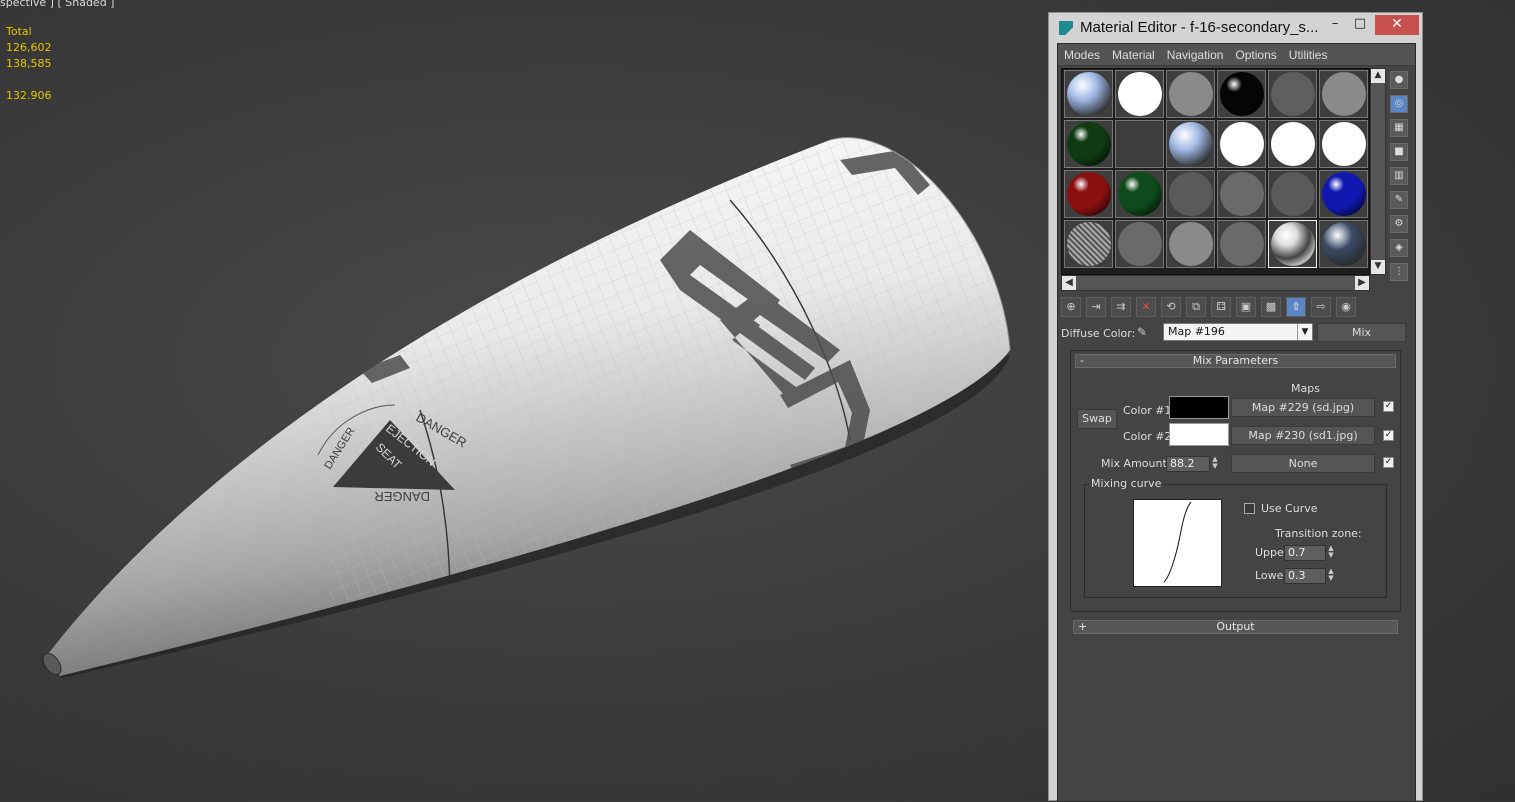 The height and width of the screenshot is (802, 1515). What do you see at coordinates (1199, 434) in the screenshot?
I see `color2-swatch` at bounding box center [1199, 434].